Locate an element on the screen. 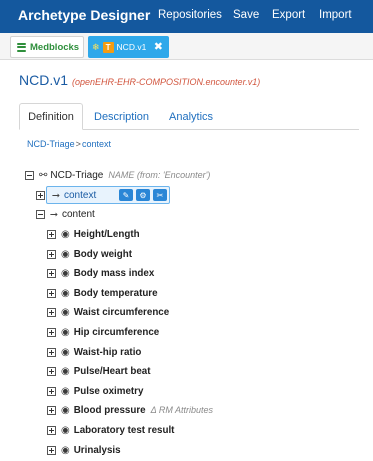 This screenshot has width=373, height=461. menu-save: Save is located at coordinates (246, 15).